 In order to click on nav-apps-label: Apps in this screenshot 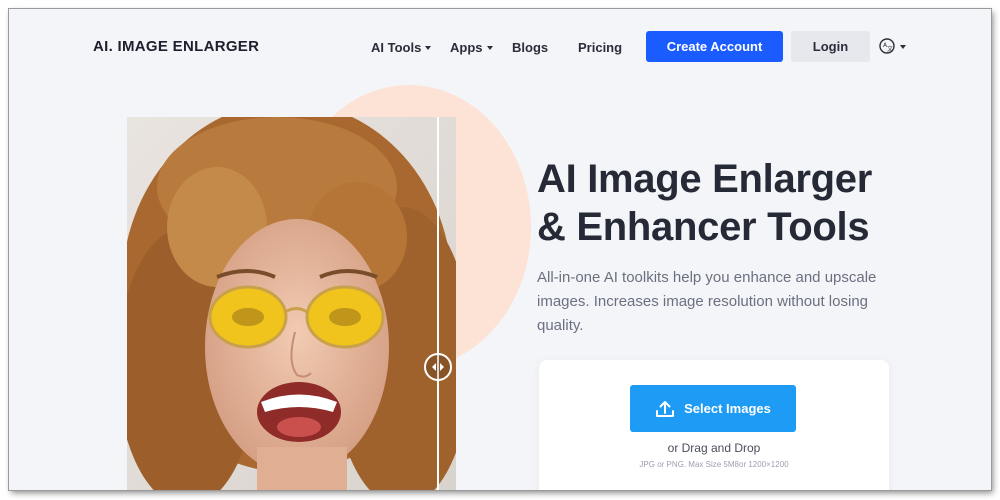, I will do `click(466, 47)`.